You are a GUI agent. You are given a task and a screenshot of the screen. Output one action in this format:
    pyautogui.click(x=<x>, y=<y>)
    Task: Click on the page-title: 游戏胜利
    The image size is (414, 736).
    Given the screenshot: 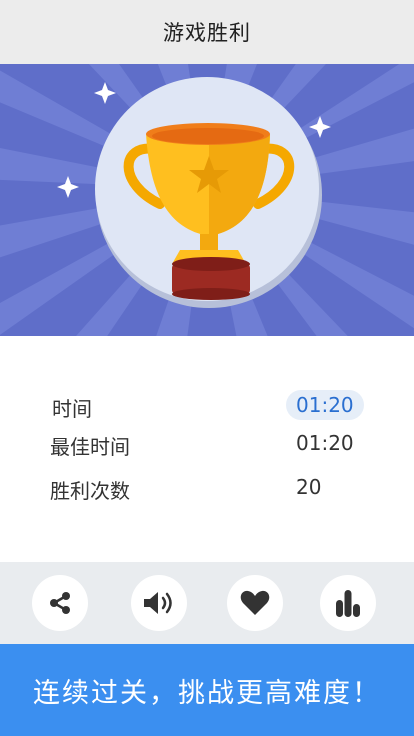 What is the action you would take?
    pyautogui.click(x=207, y=33)
    